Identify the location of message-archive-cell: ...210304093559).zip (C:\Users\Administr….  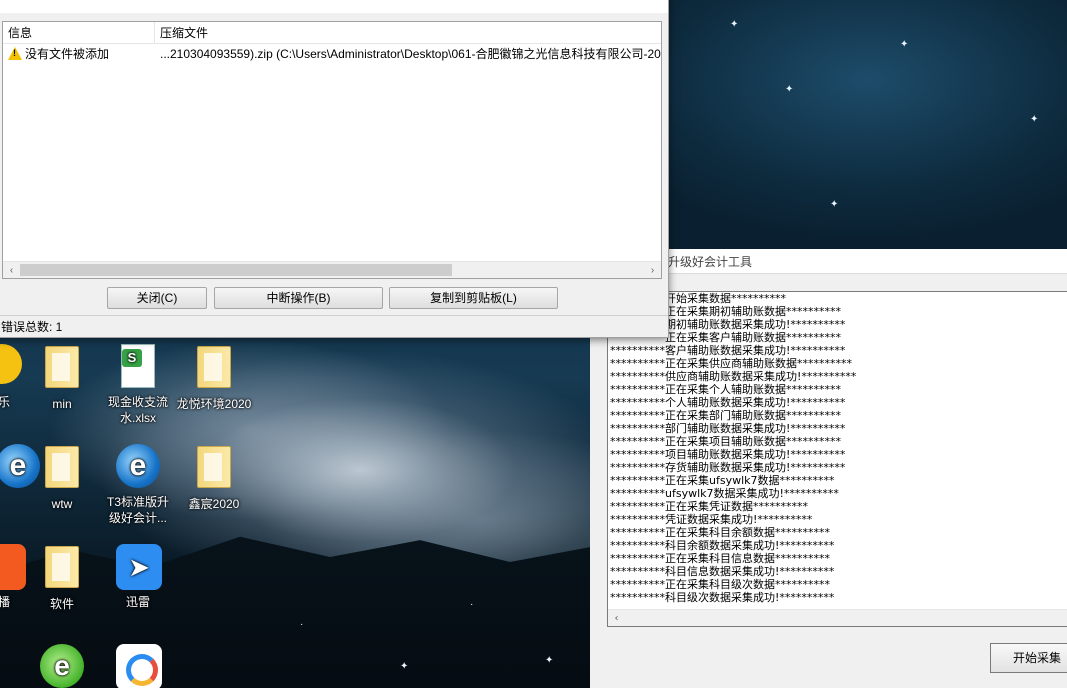
(410, 54).